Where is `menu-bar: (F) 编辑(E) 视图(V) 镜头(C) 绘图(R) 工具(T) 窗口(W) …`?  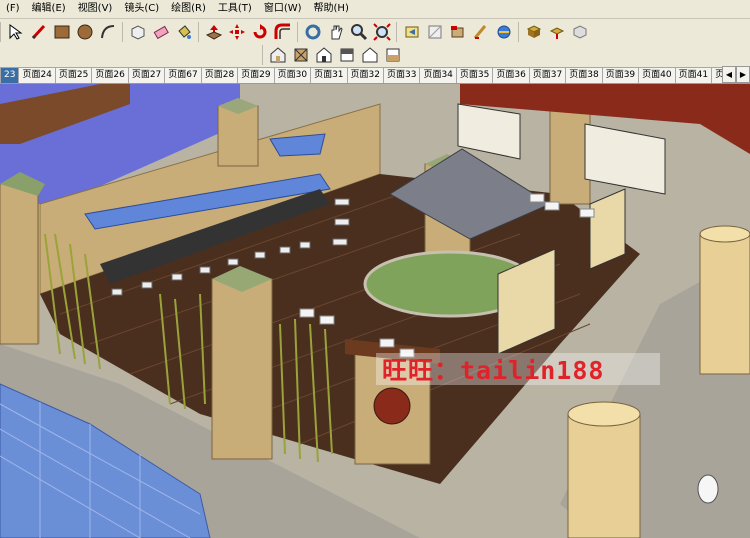 menu-bar: (F) 编辑(E) 视图(V) 镜头(C) 绘图(R) 工具(T) 窗口(W) … is located at coordinates (375, 9).